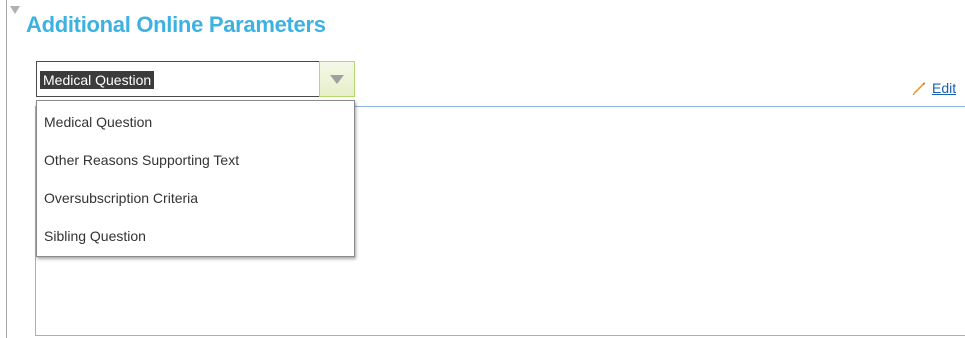 This screenshot has width=965, height=338. What do you see at coordinates (6, 169) in the screenshot?
I see `section-left-border` at bounding box center [6, 169].